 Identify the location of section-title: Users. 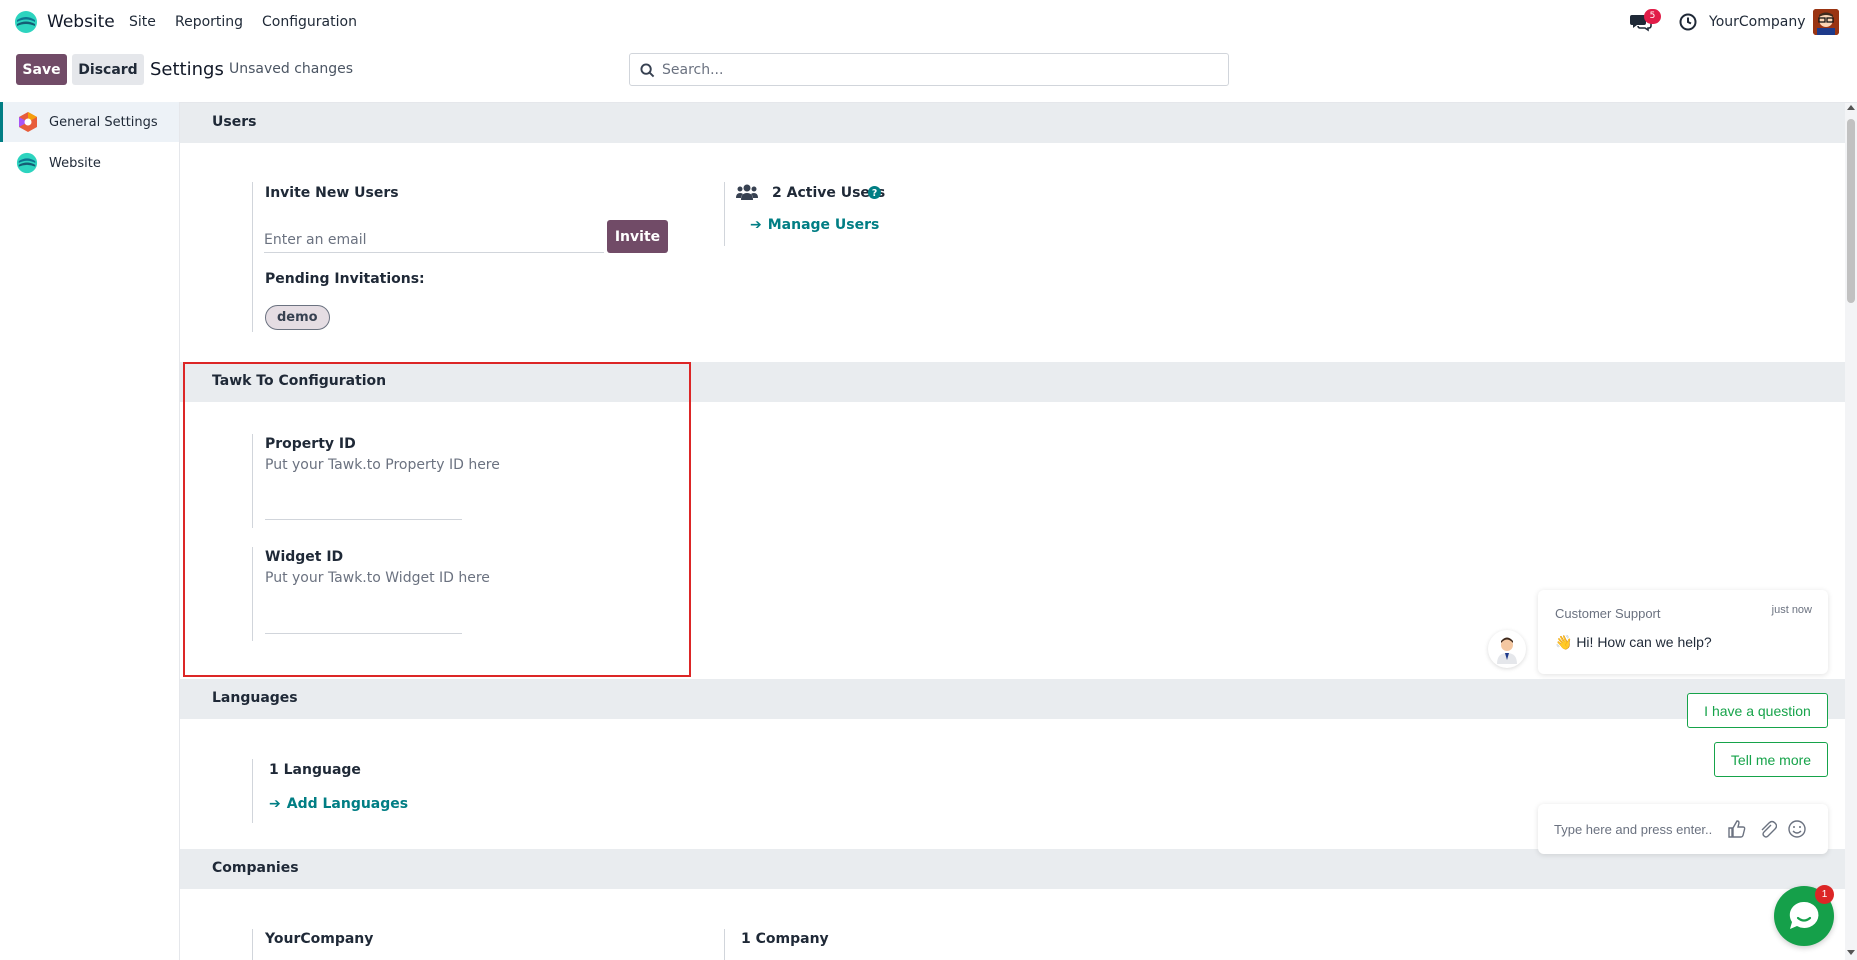
(234, 122).